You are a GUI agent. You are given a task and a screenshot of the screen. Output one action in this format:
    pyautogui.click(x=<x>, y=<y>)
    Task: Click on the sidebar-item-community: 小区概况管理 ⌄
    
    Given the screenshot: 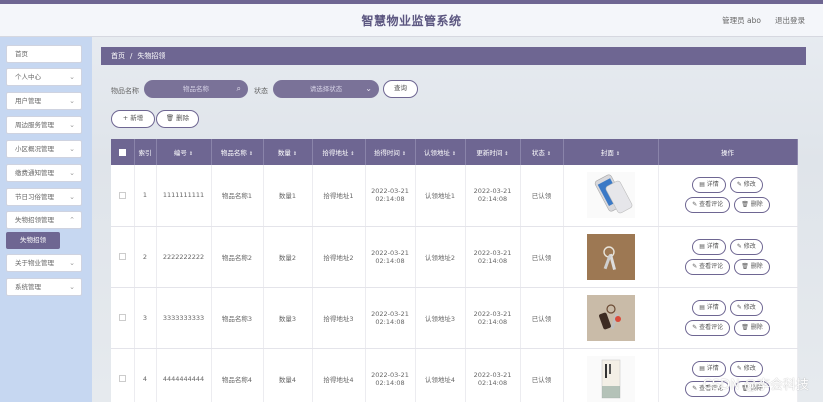 What is the action you would take?
    pyautogui.click(x=44, y=149)
    